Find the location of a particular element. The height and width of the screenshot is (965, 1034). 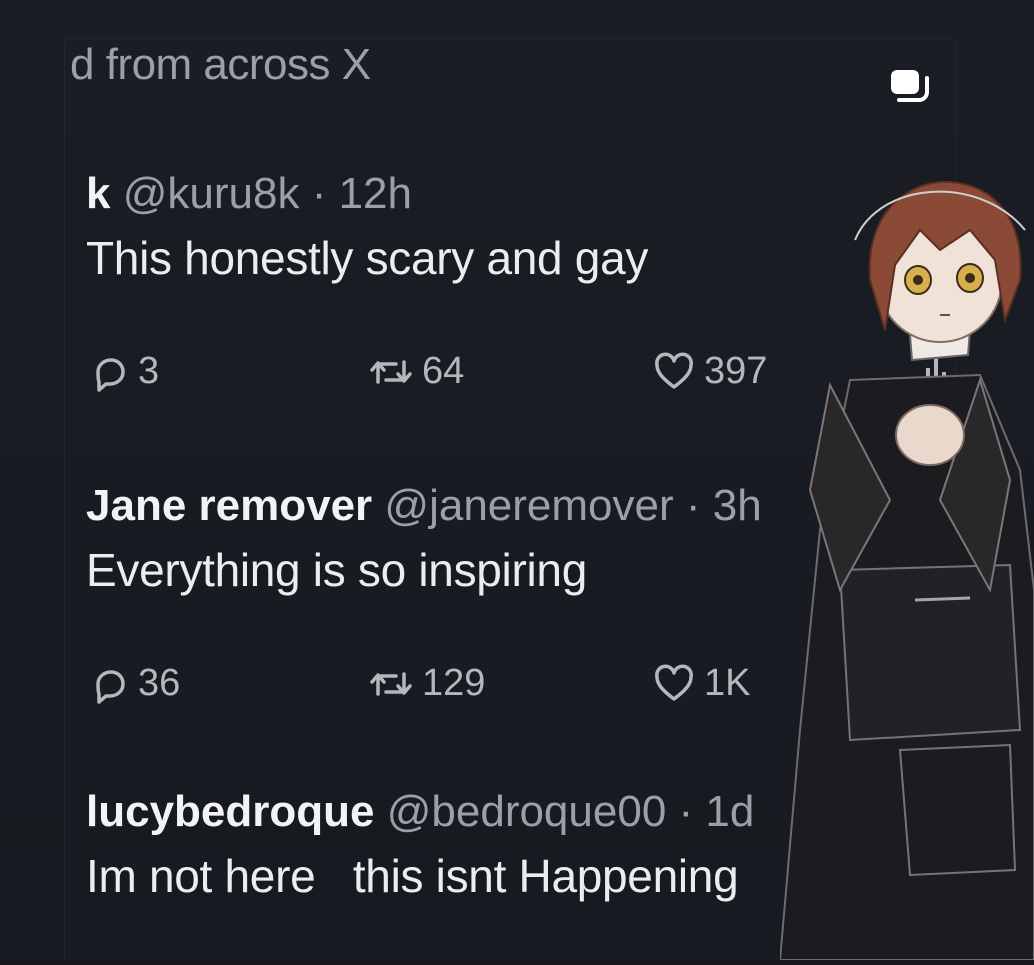

tweet-1-time: 12h is located at coordinates (375, 193).